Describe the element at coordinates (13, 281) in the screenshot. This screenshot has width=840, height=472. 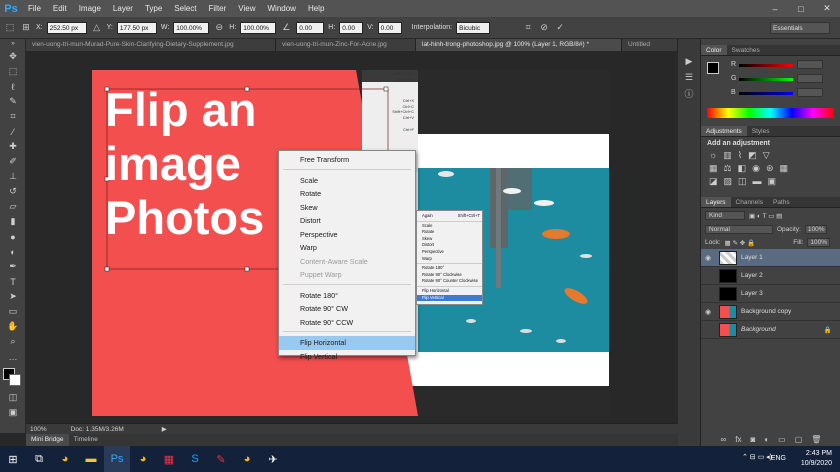
I see `type-tool-icon: T` at that location.